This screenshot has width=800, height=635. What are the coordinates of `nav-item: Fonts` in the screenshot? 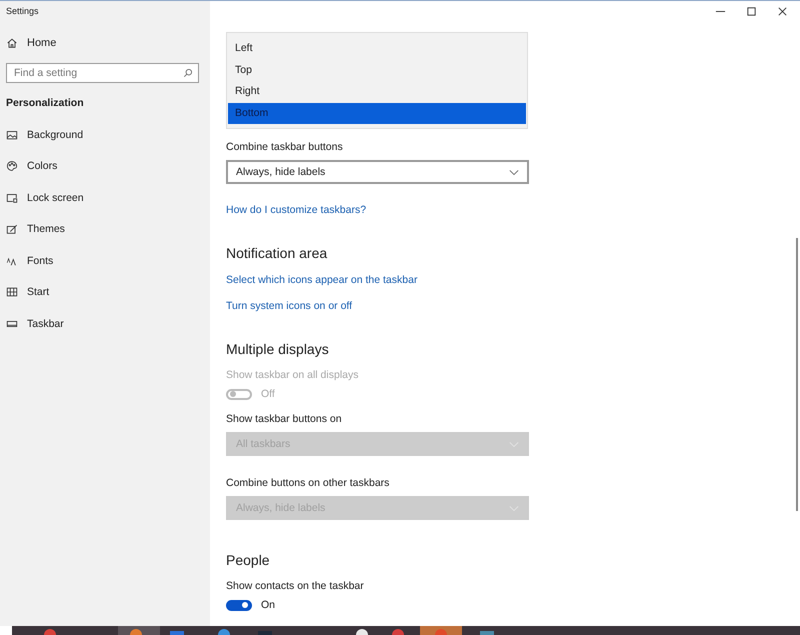 It's located at (30, 260).